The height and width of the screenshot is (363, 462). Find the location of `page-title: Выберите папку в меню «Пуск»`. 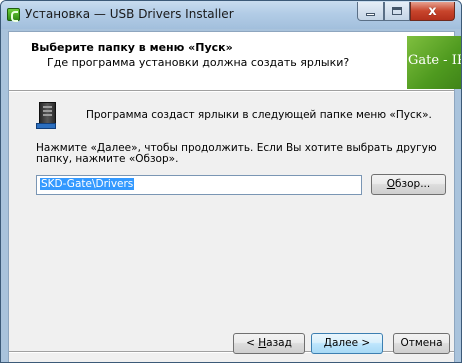

page-title: Выберите папку в меню «Пуск» is located at coordinates (132, 47).